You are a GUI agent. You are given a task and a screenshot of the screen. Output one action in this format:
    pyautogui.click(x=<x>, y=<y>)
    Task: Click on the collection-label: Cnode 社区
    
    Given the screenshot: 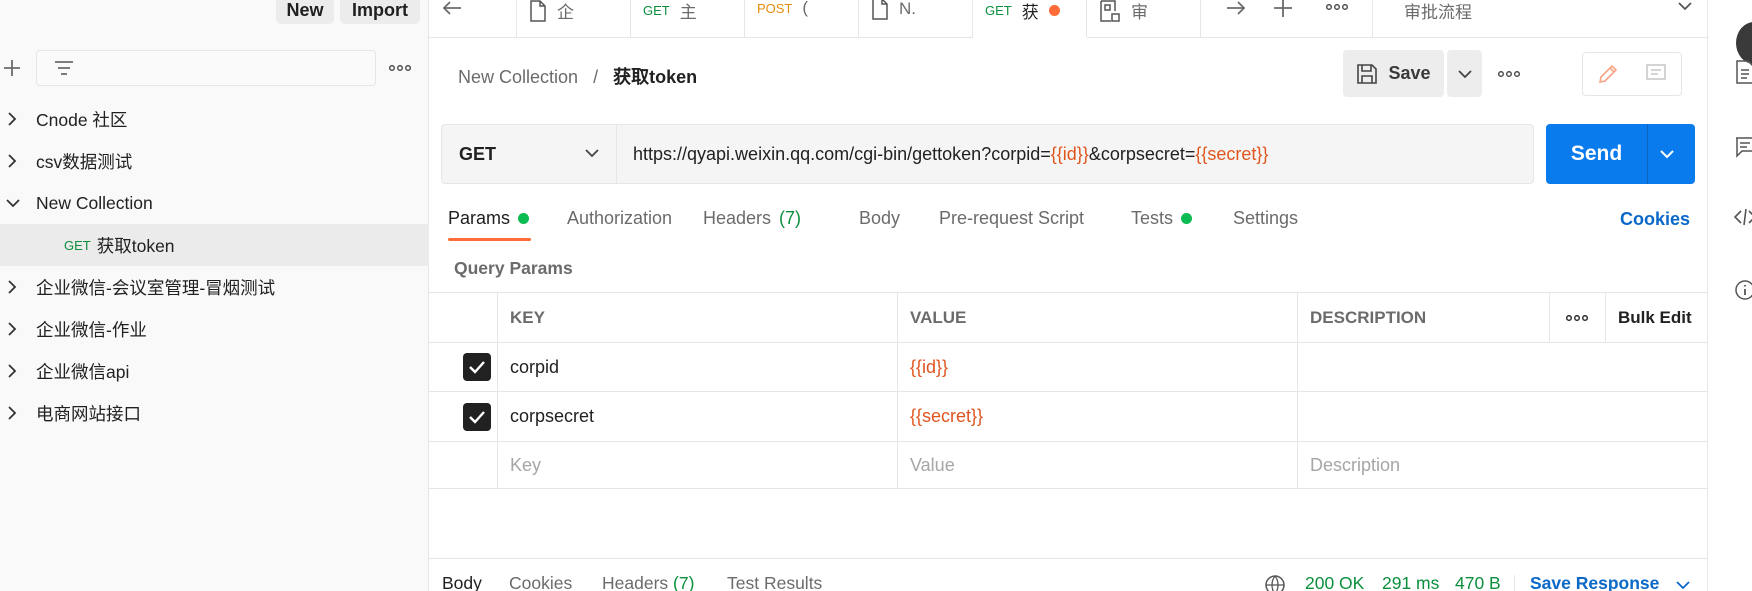 What is the action you would take?
    pyautogui.click(x=82, y=119)
    